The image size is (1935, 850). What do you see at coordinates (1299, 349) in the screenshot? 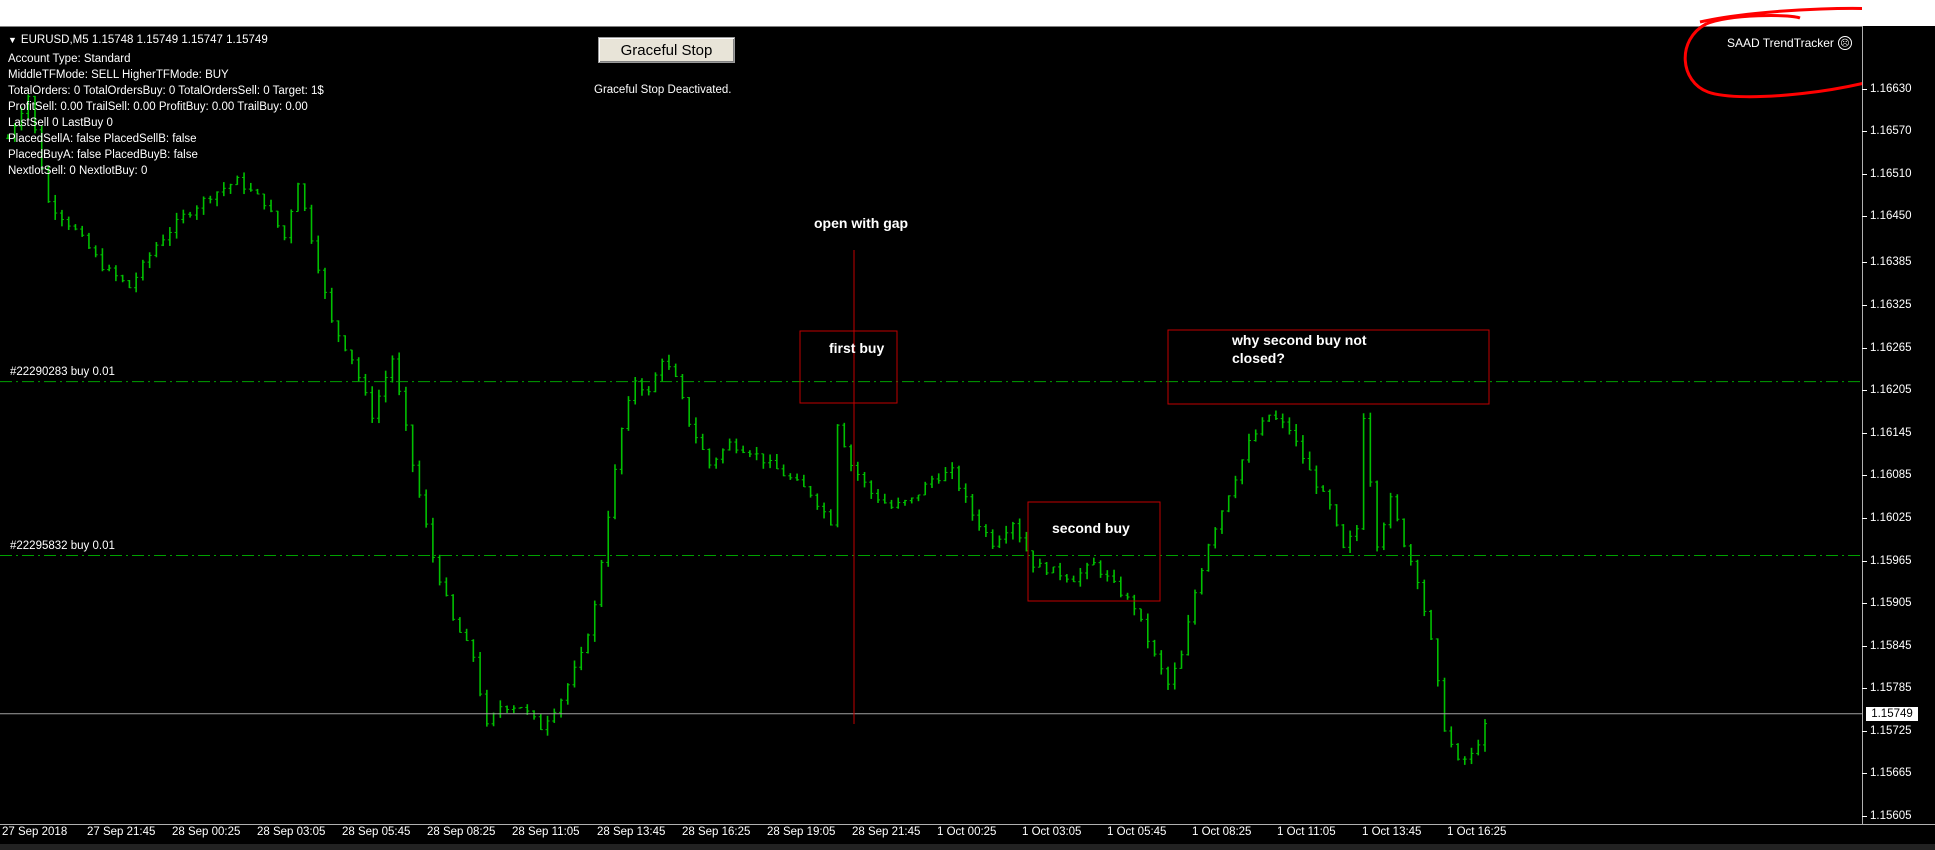
I see `annotation-why-not-closed: why second buy not closed?` at bounding box center [1299, 349].